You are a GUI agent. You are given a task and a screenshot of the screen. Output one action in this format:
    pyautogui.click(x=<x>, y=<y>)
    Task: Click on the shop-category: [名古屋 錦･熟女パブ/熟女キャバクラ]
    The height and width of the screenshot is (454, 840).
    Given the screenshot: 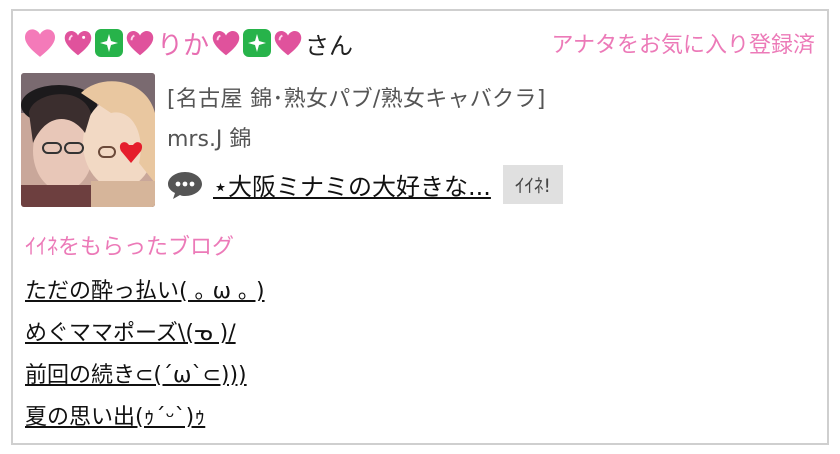 What is the action you would take?
    pyautogui.click(x=356, y=99)
    